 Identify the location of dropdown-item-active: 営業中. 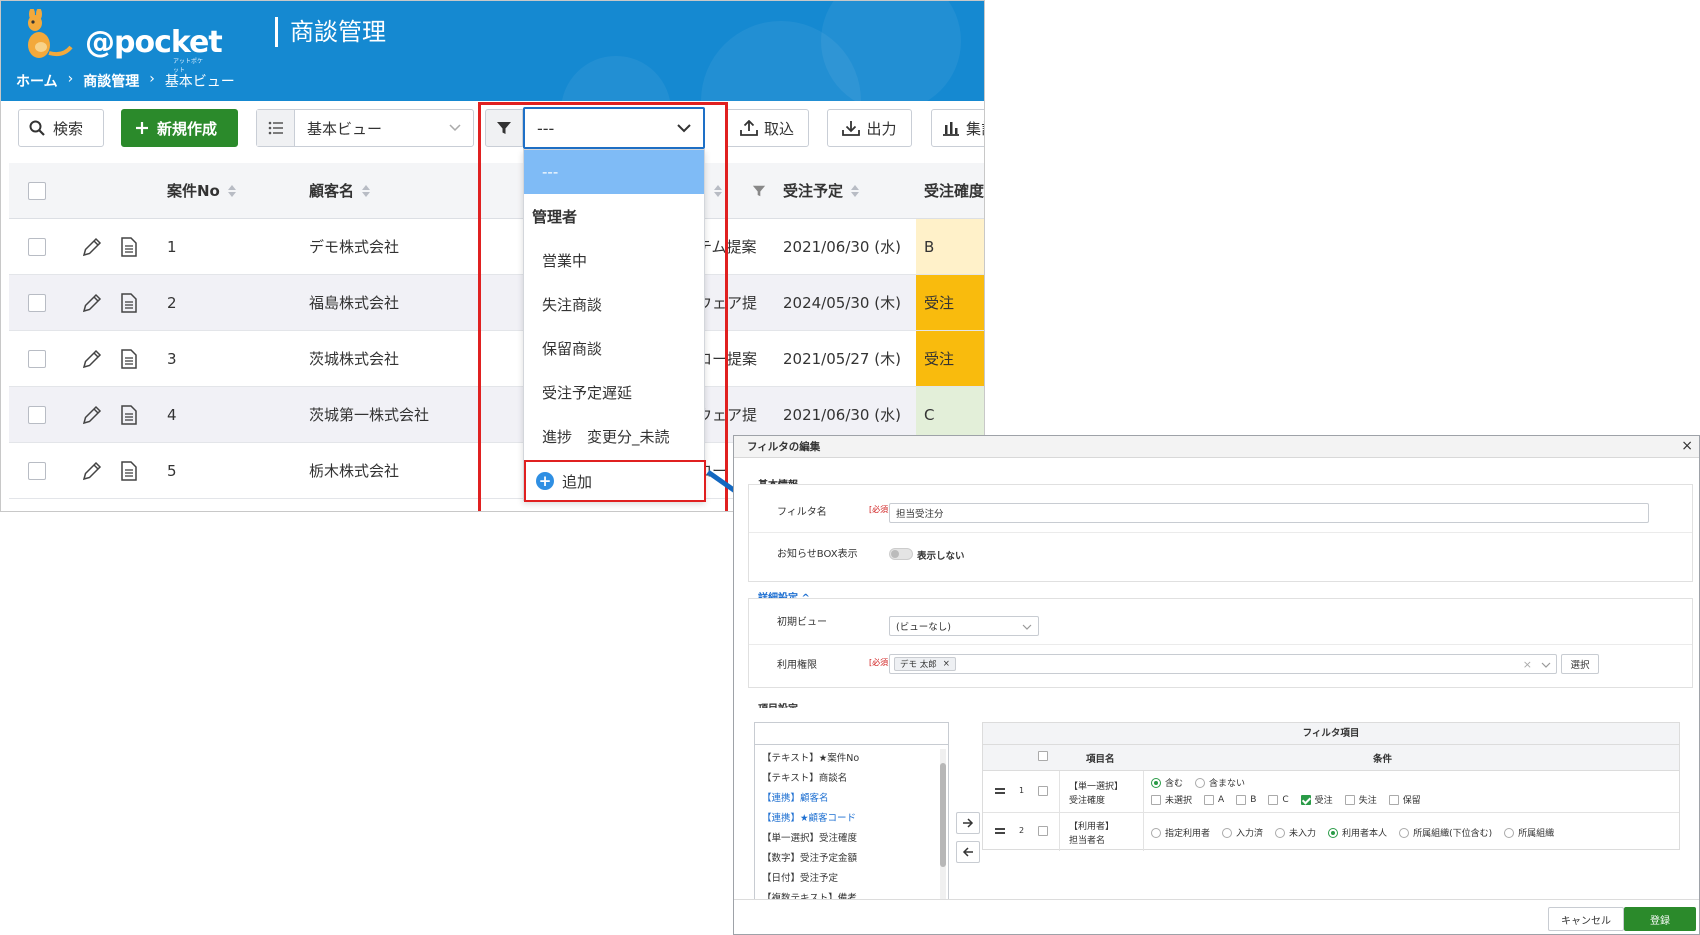
(614, 260).